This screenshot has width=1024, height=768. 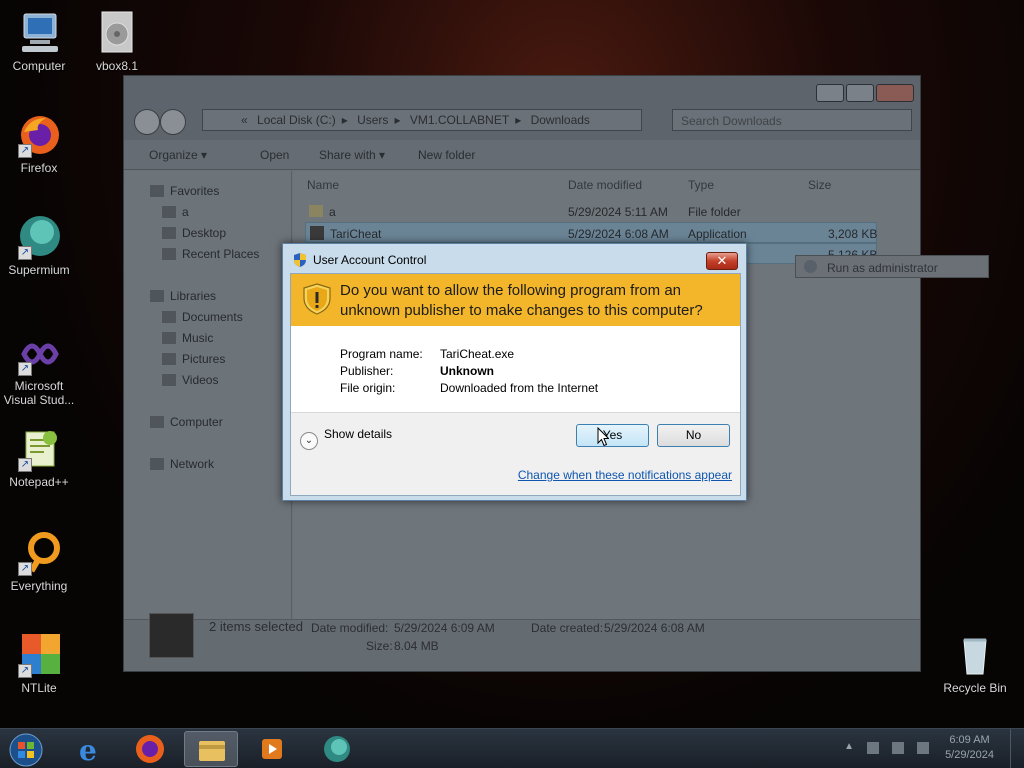 I want to click on selection-count: 2 items selected, so click(x=256, y=626).